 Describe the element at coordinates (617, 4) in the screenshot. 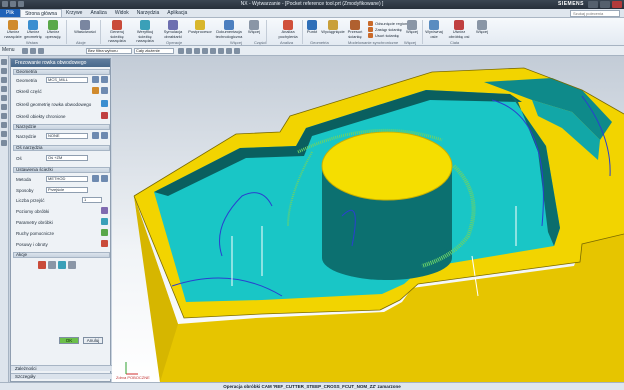

I see `close-button` at that location.